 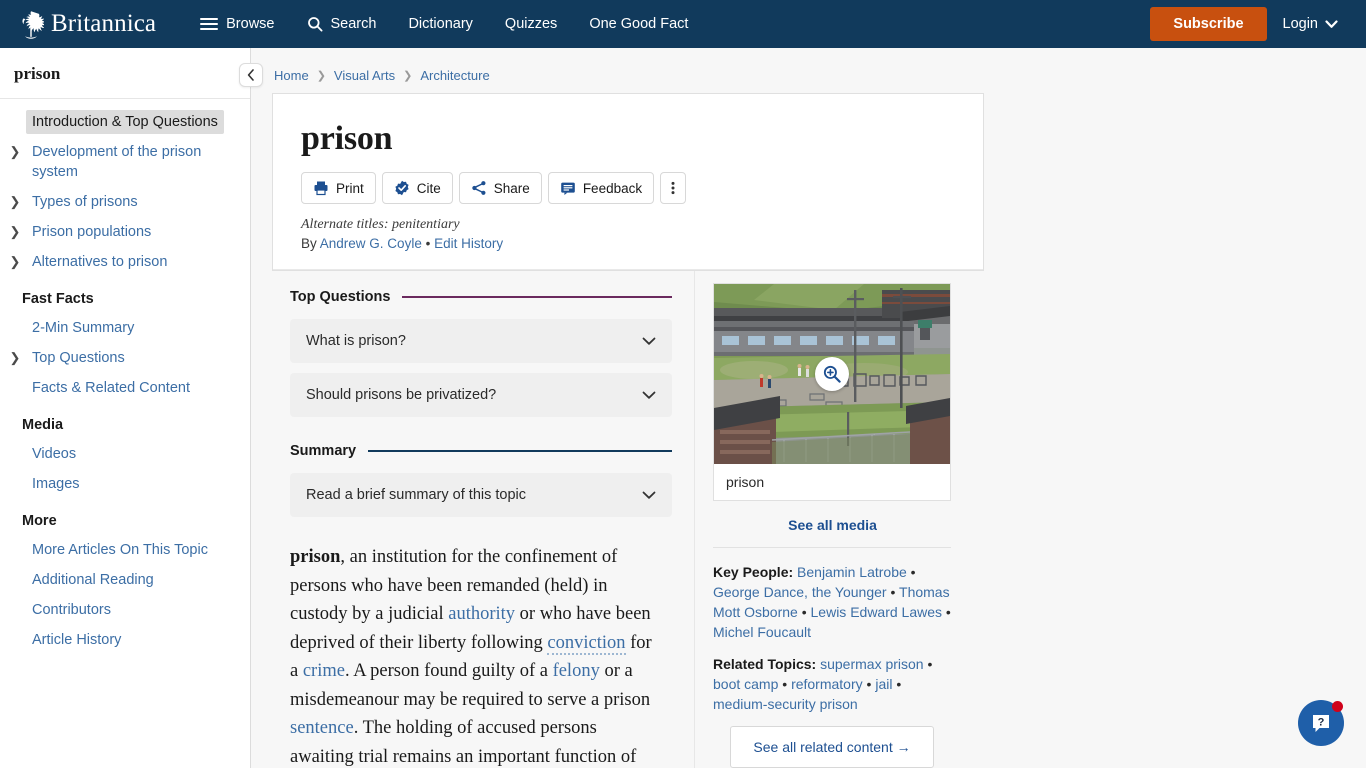 What do you see at coordinates (576, 671) in the screenshot?
I see `link-felony: felony` at bounding box center [576, 671].